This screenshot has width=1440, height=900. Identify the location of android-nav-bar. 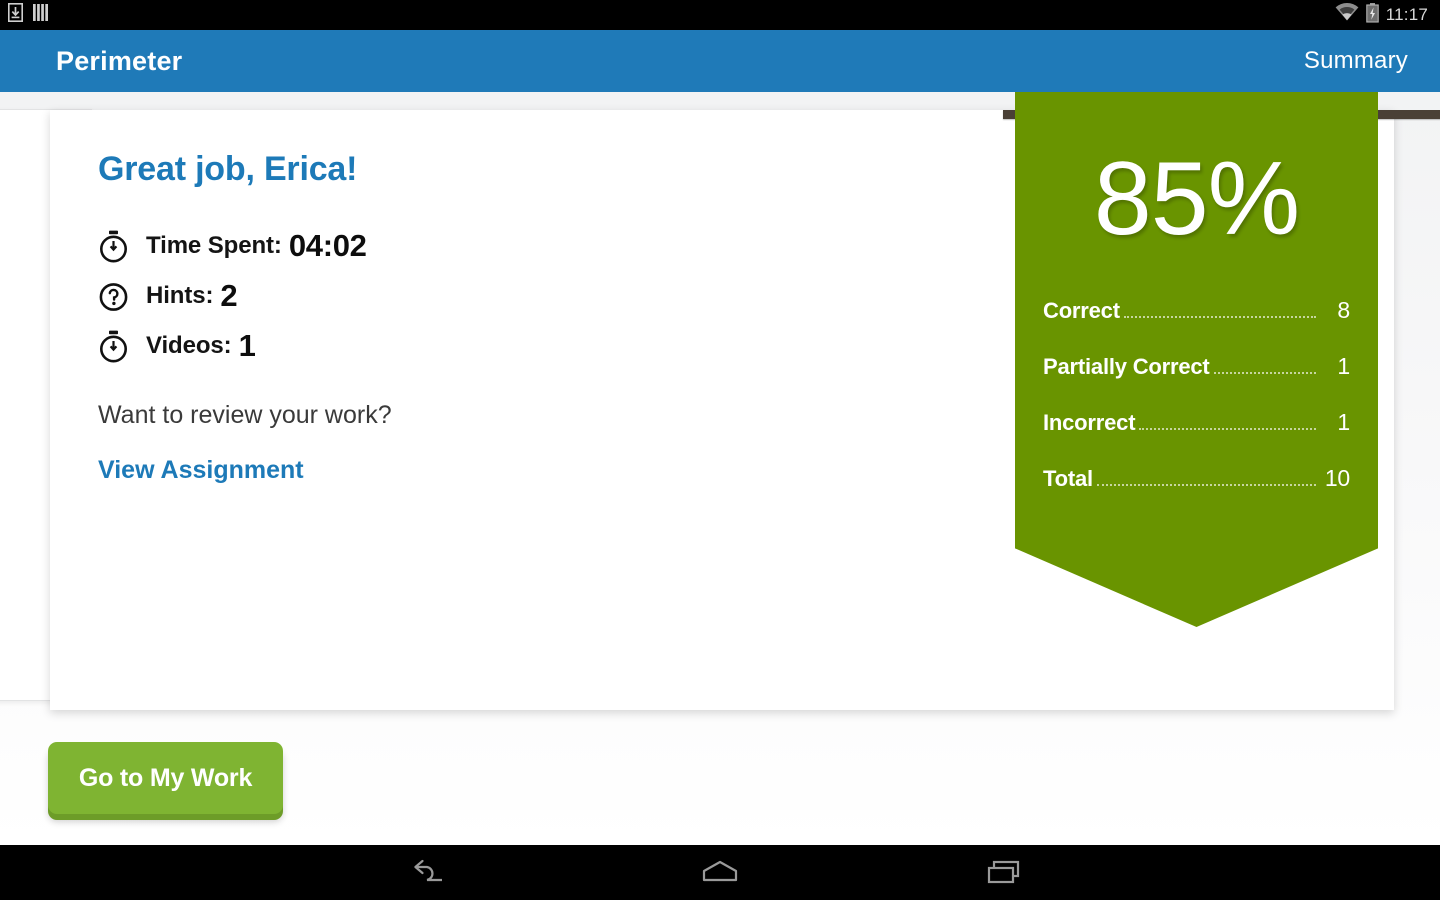
(720, 872).